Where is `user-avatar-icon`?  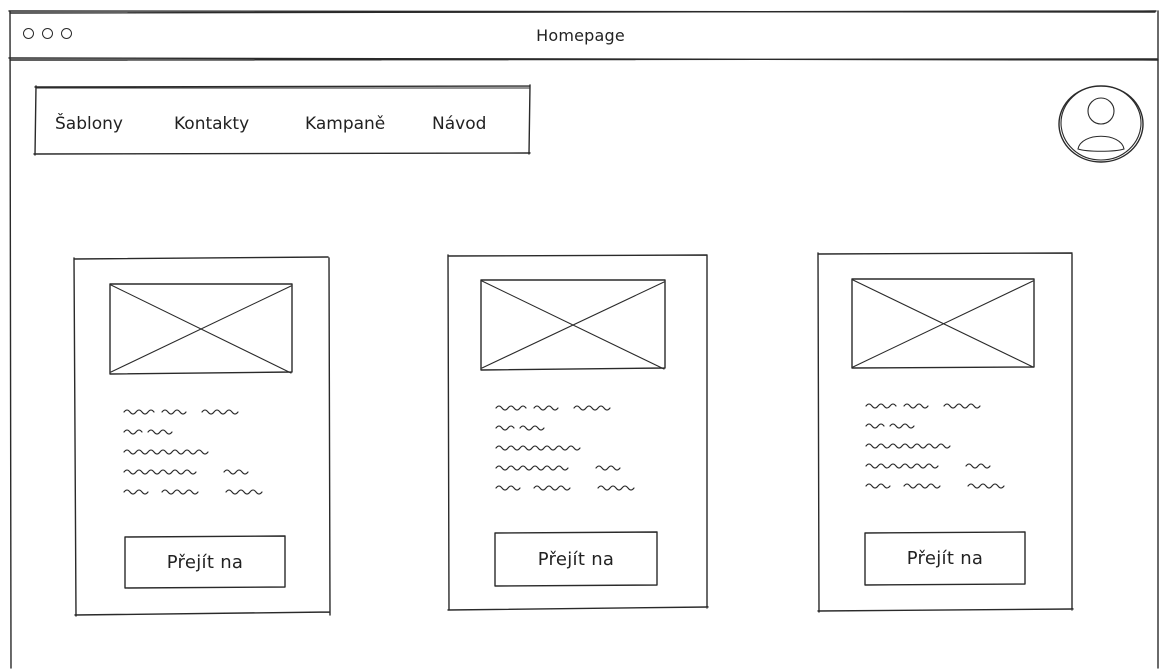
user-avatar-icon is located at coordinates (1101, 124).